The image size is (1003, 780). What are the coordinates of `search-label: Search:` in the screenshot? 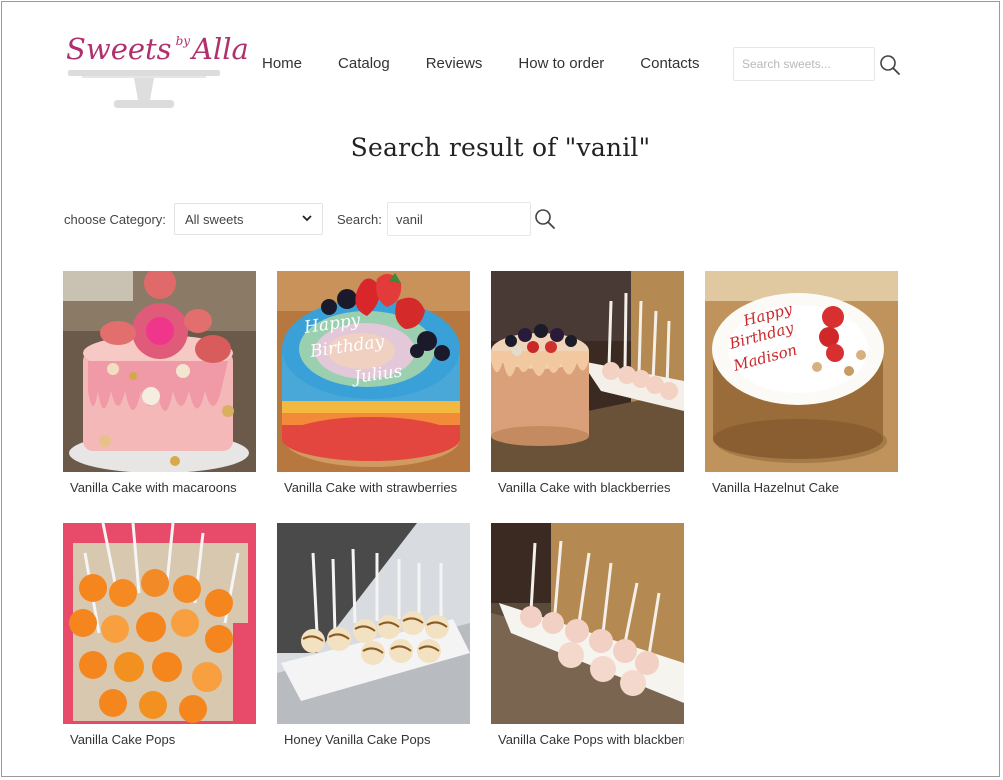 It's located at (359, 219).